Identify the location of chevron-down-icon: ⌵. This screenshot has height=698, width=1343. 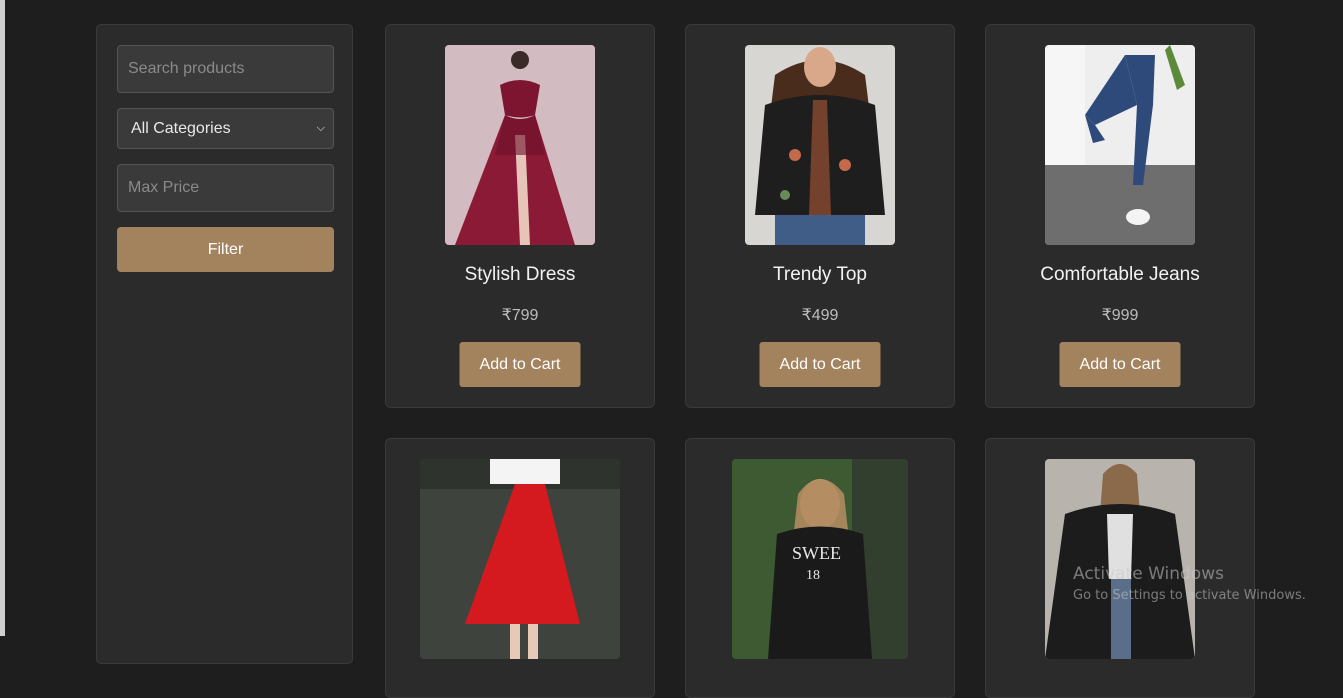
(320, 128).